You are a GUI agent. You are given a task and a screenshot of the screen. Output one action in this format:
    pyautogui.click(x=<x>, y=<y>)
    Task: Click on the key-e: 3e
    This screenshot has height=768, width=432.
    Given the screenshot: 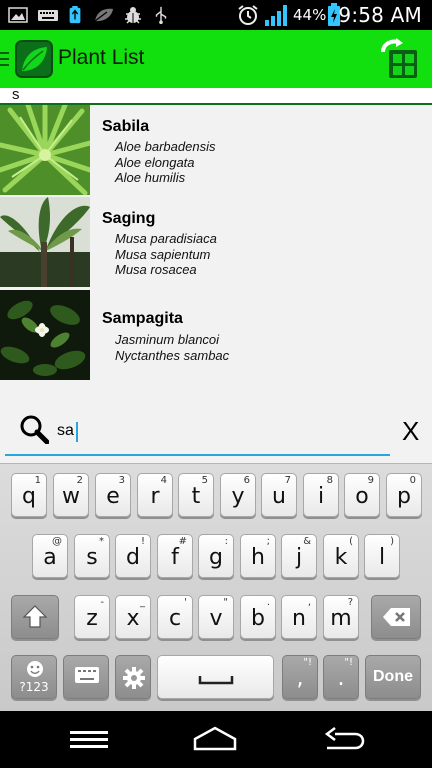 What is the action you would take?
    pyautogui.click(x=113, y=495)
    